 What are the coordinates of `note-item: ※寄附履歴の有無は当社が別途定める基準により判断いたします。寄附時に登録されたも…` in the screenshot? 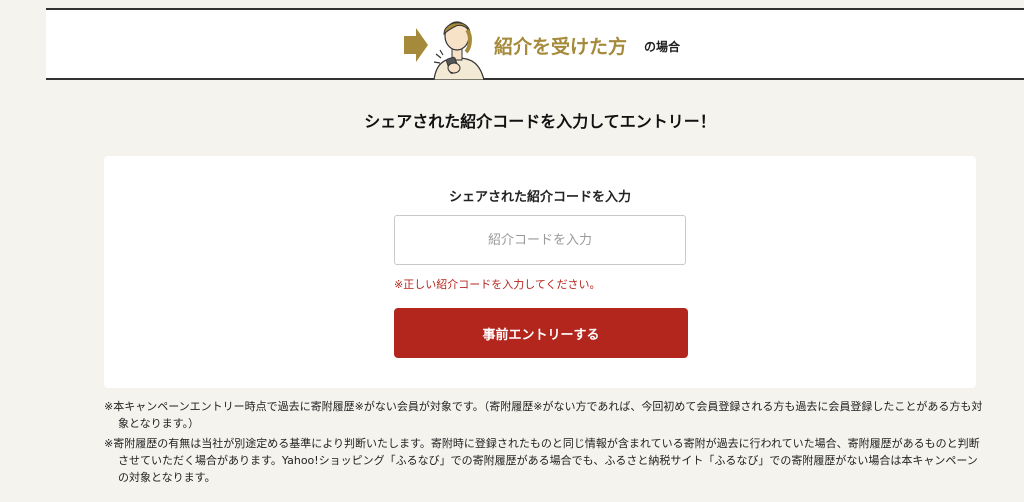 It's located at (542, 460).